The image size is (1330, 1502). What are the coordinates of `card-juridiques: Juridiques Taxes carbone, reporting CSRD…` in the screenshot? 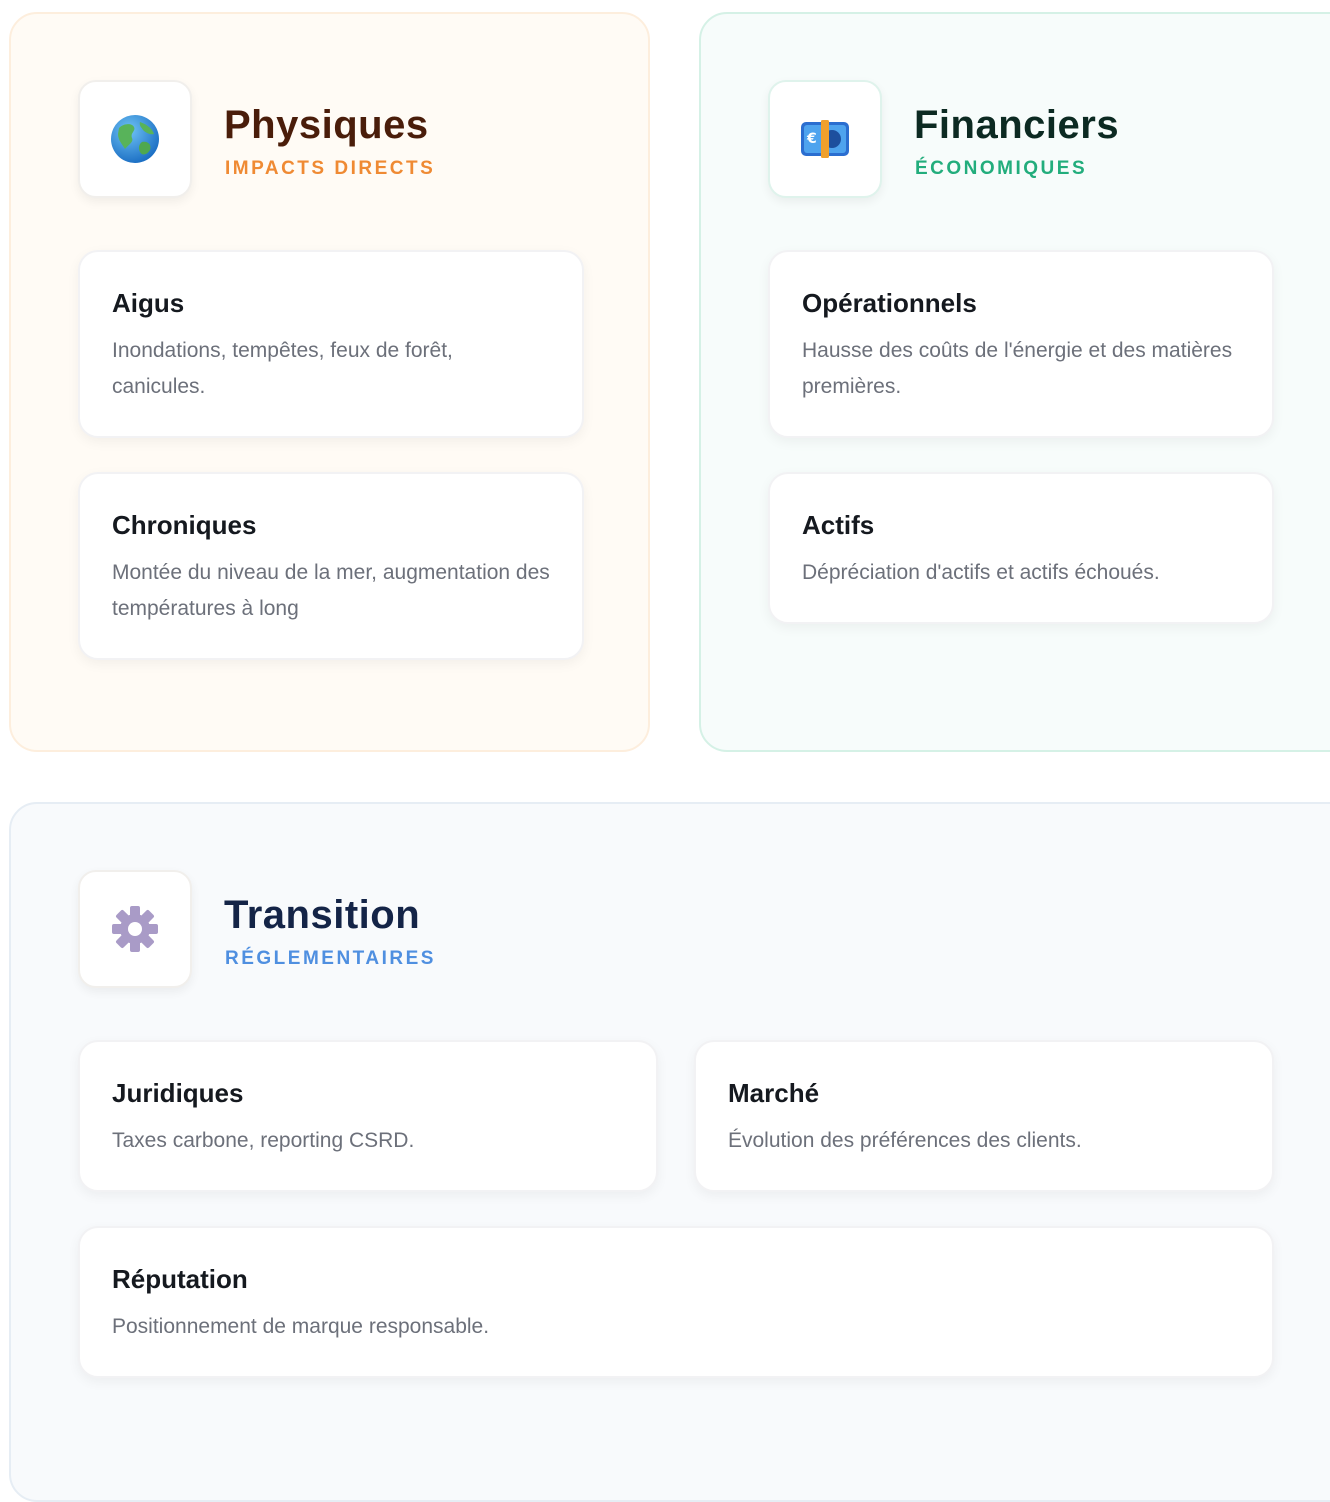 It's located at (368, 1116).